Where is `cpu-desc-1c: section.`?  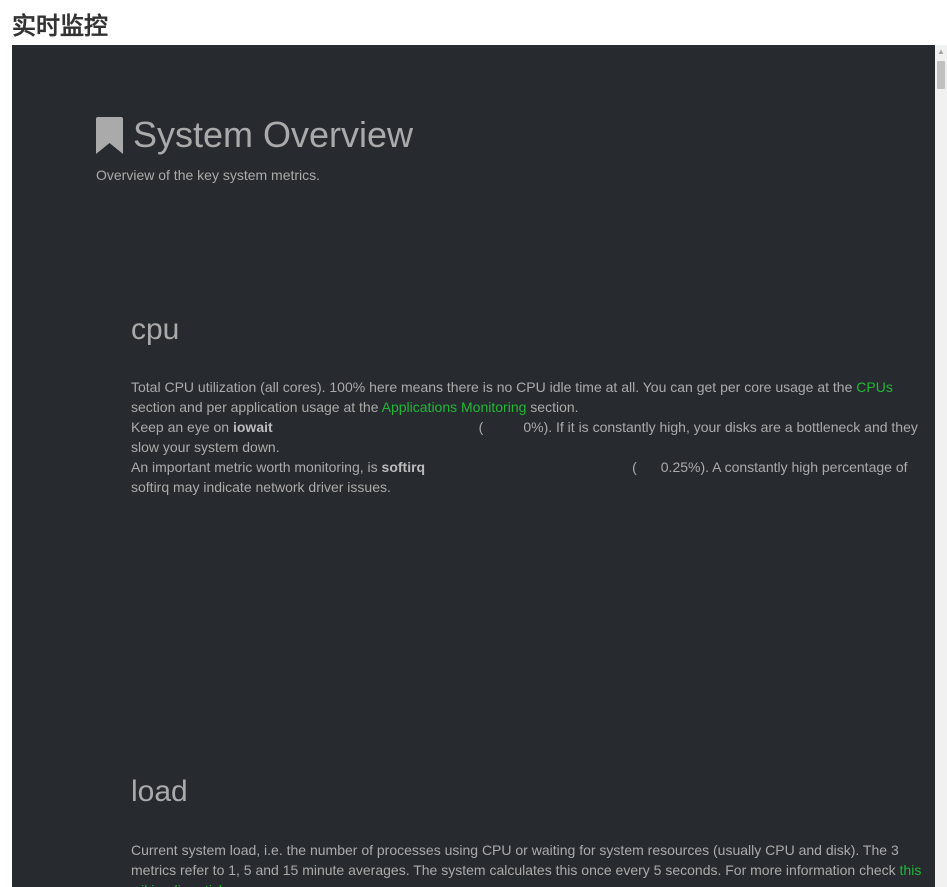
cpu-desc-1c: section. is located at coordinates (552, 407).